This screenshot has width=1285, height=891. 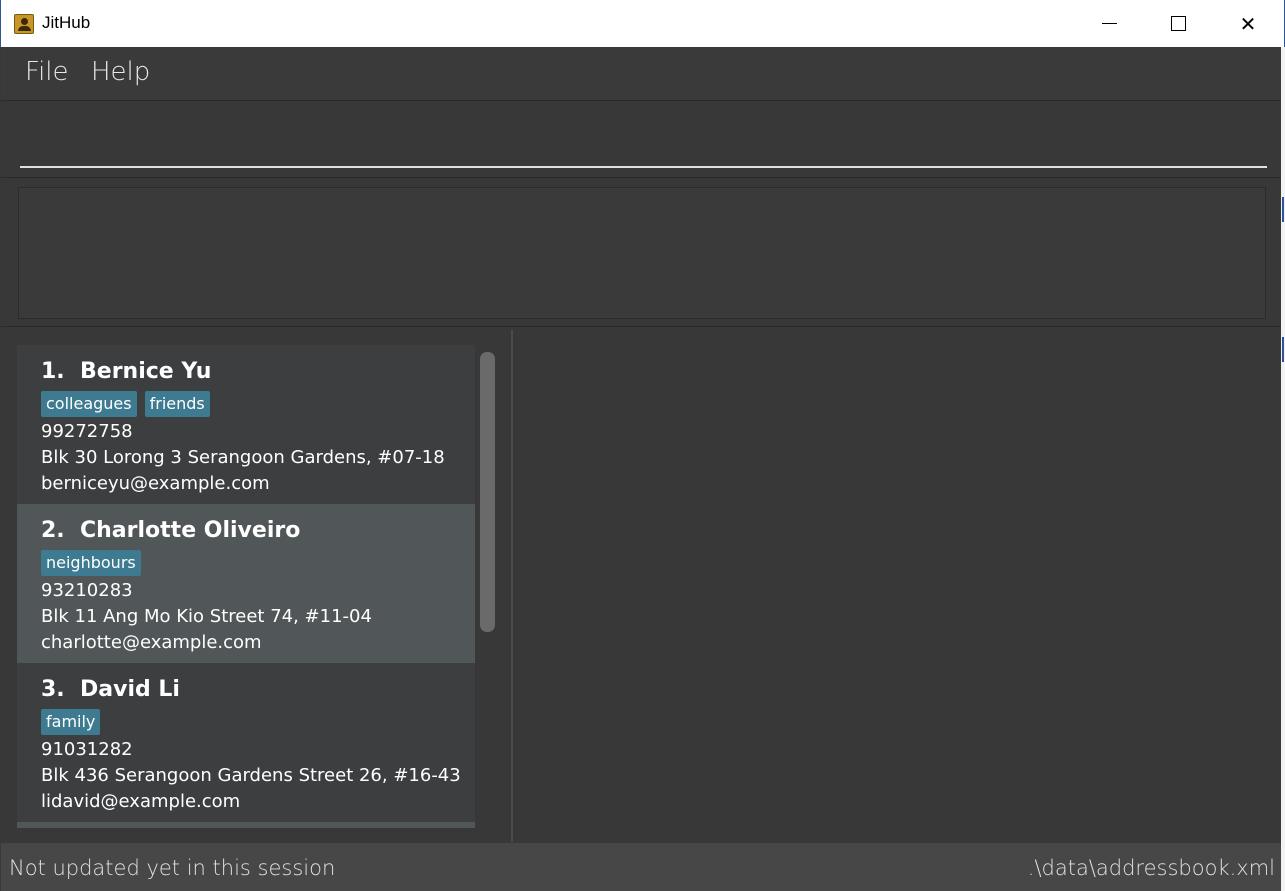 What do you see at coordinates (642, 23) in the screenshot?
I see `title-bar: JitHub ✕` at bounding box center [642, 23].